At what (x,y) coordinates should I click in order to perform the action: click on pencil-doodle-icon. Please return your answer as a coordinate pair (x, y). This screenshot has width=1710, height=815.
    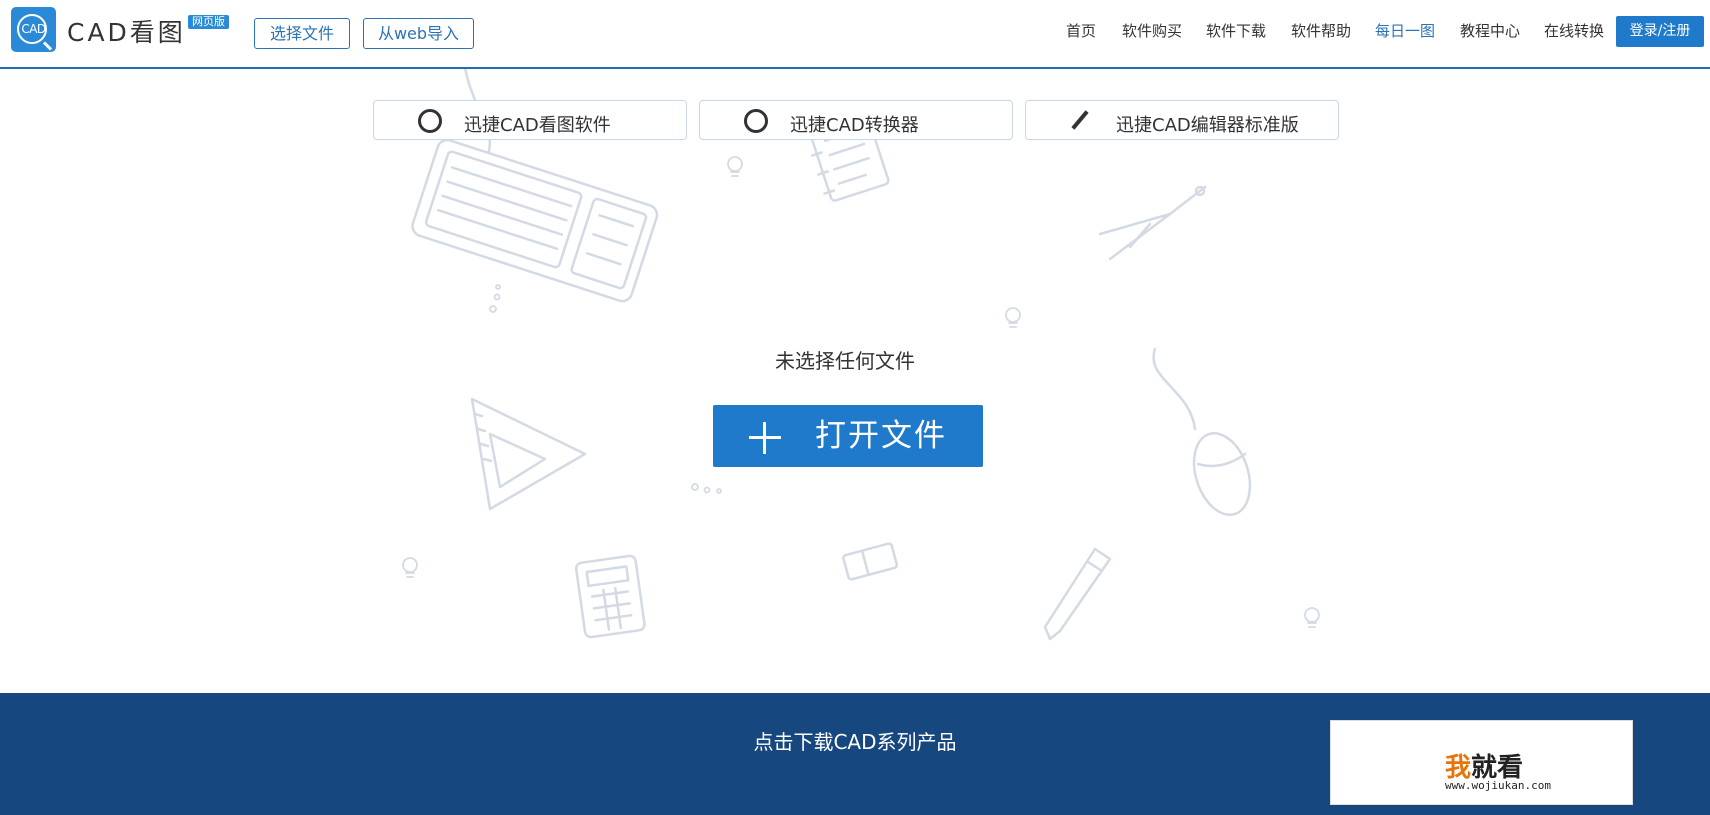
    Looking at the image, I should click on (1077, 594).